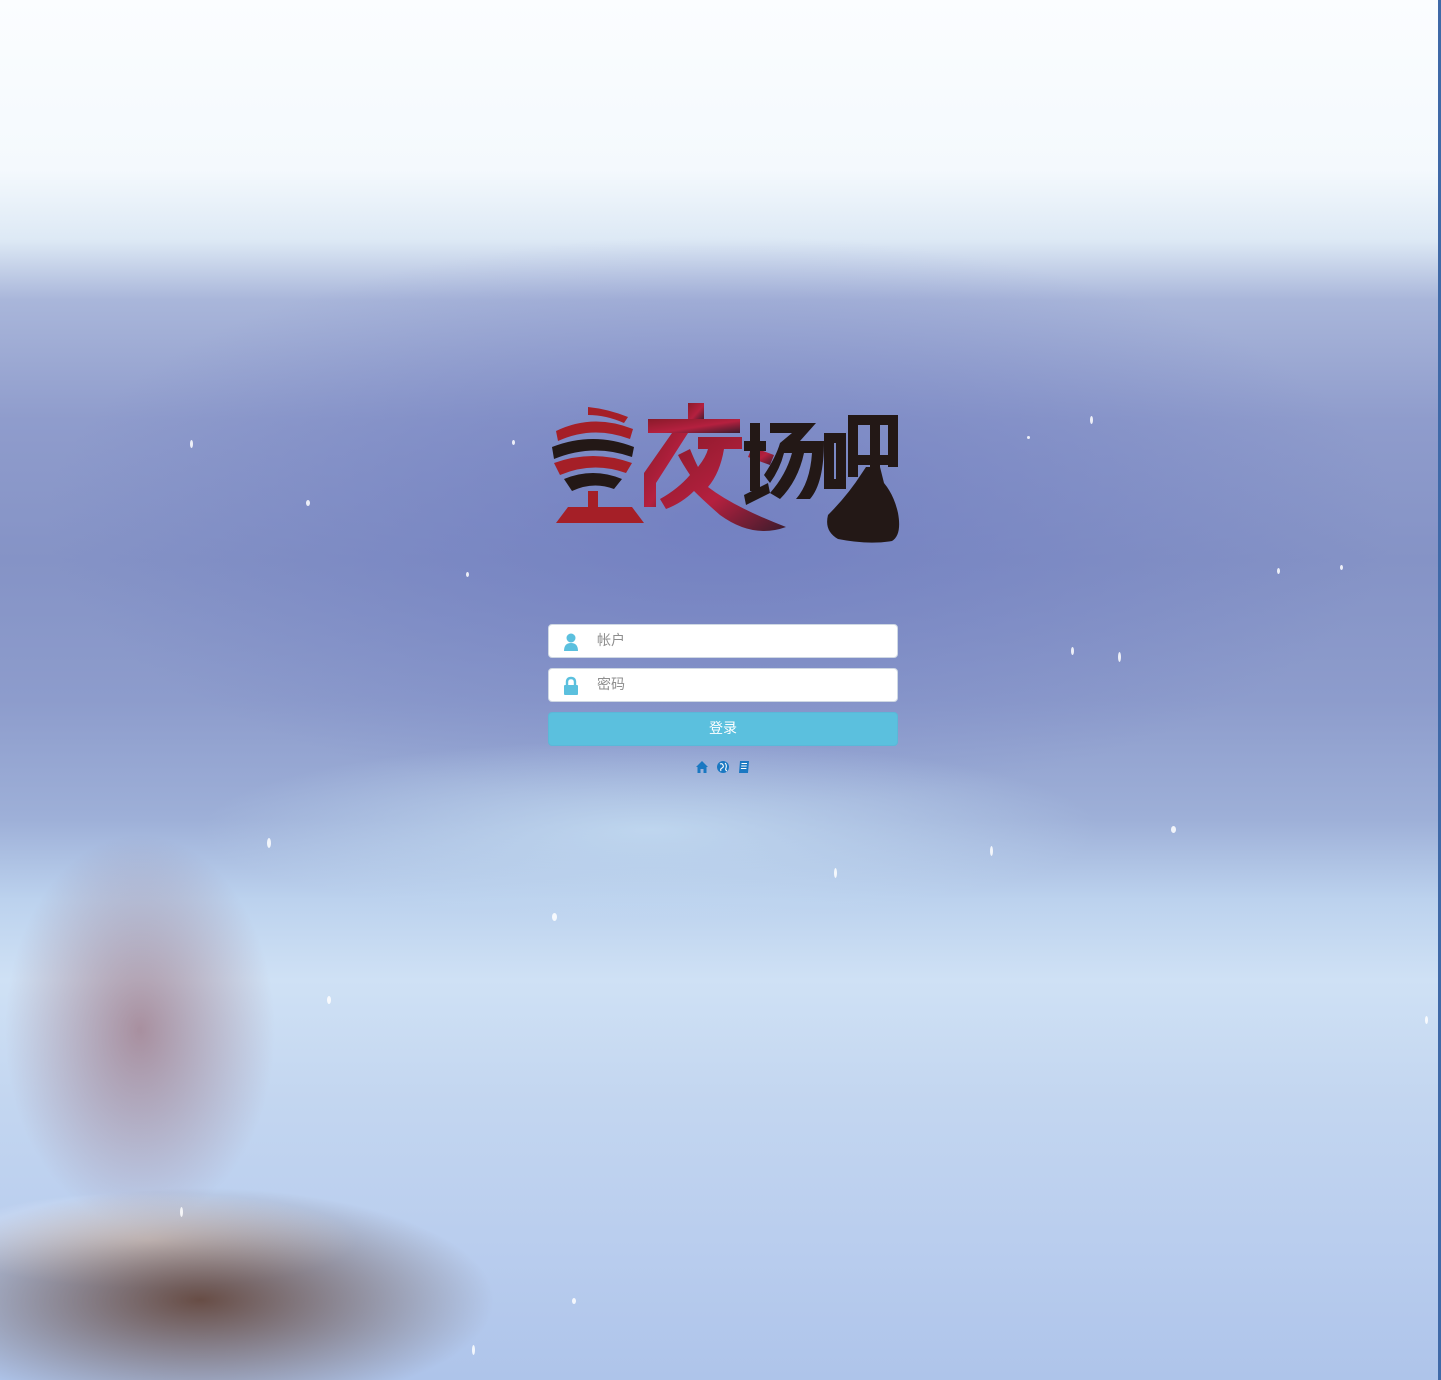  What do you see at coordinates (571, 686) in the screenshot?
I see `lock-icon` at bounding box center [571, 686].